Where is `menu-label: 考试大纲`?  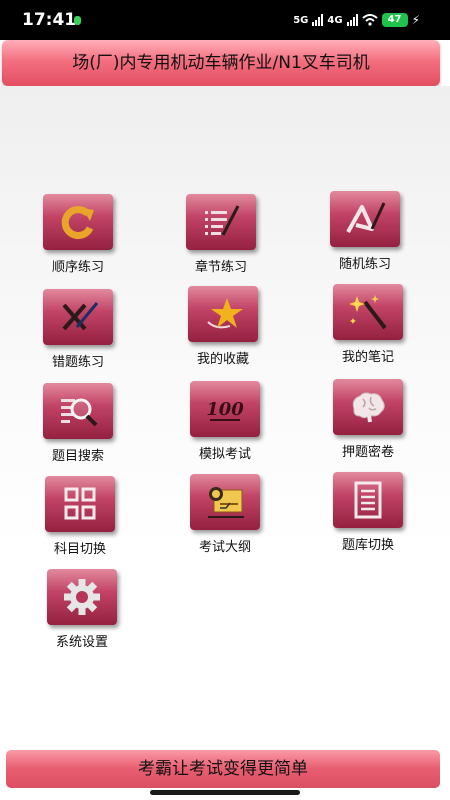
menu-label: 考试大纲 is located at coordinates (224, 547).